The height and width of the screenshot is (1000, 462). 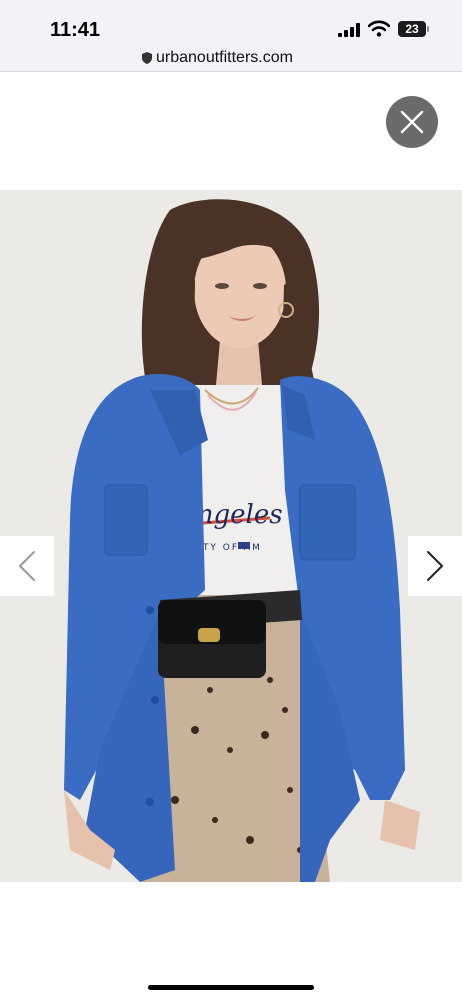 What do you see at coordinates (231, 987) in the screenshot?
I see `home-indicator` at bounding box center [231, 987].